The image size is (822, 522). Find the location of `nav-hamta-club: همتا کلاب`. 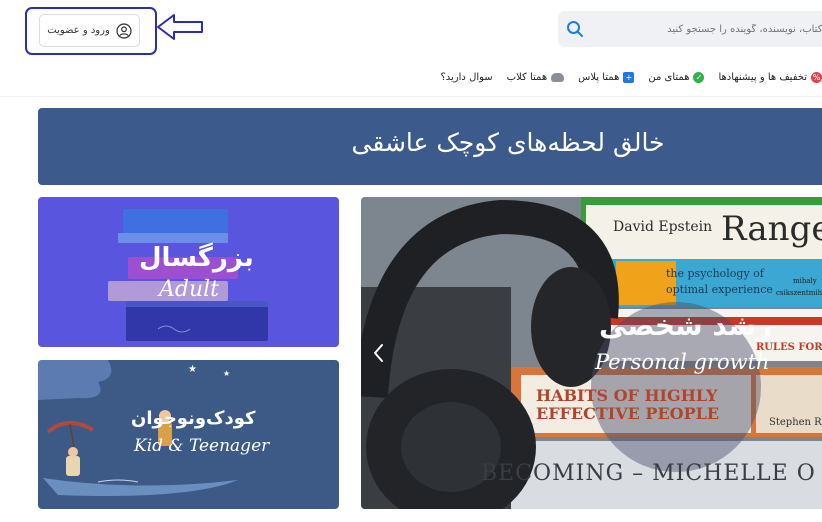

nav-hamta-club: همتا کلاب is located at coordinates (535, 77).